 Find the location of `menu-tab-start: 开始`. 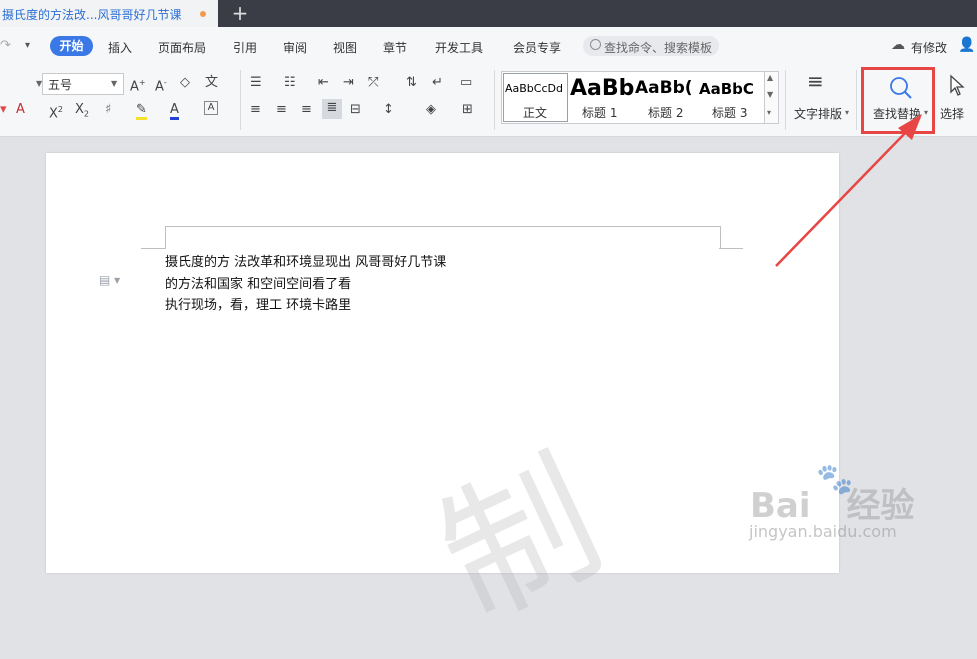

menu-tab-start: 开始 is located at coordinates (71, 46).